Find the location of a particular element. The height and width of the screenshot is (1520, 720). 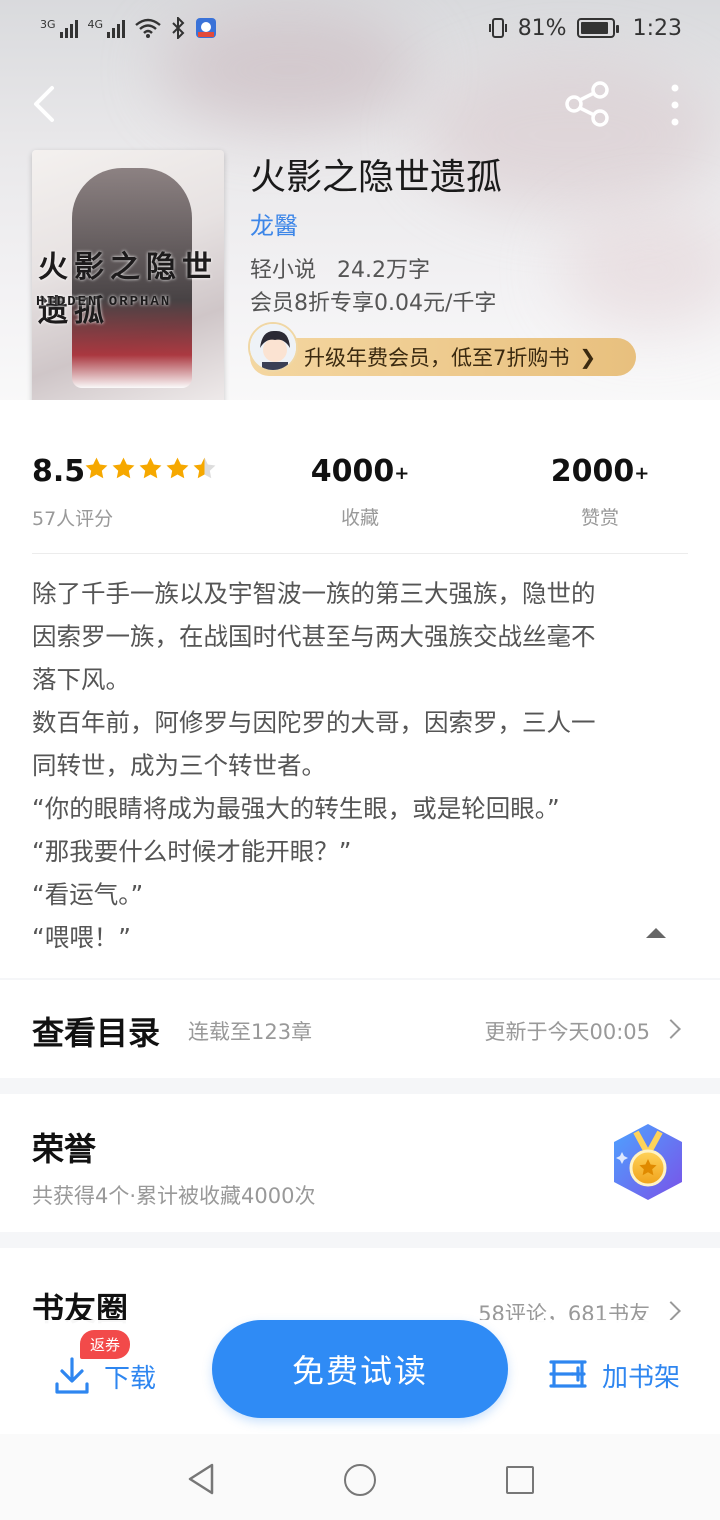

bookshelf-icon is located at coordinates (568, 1374).